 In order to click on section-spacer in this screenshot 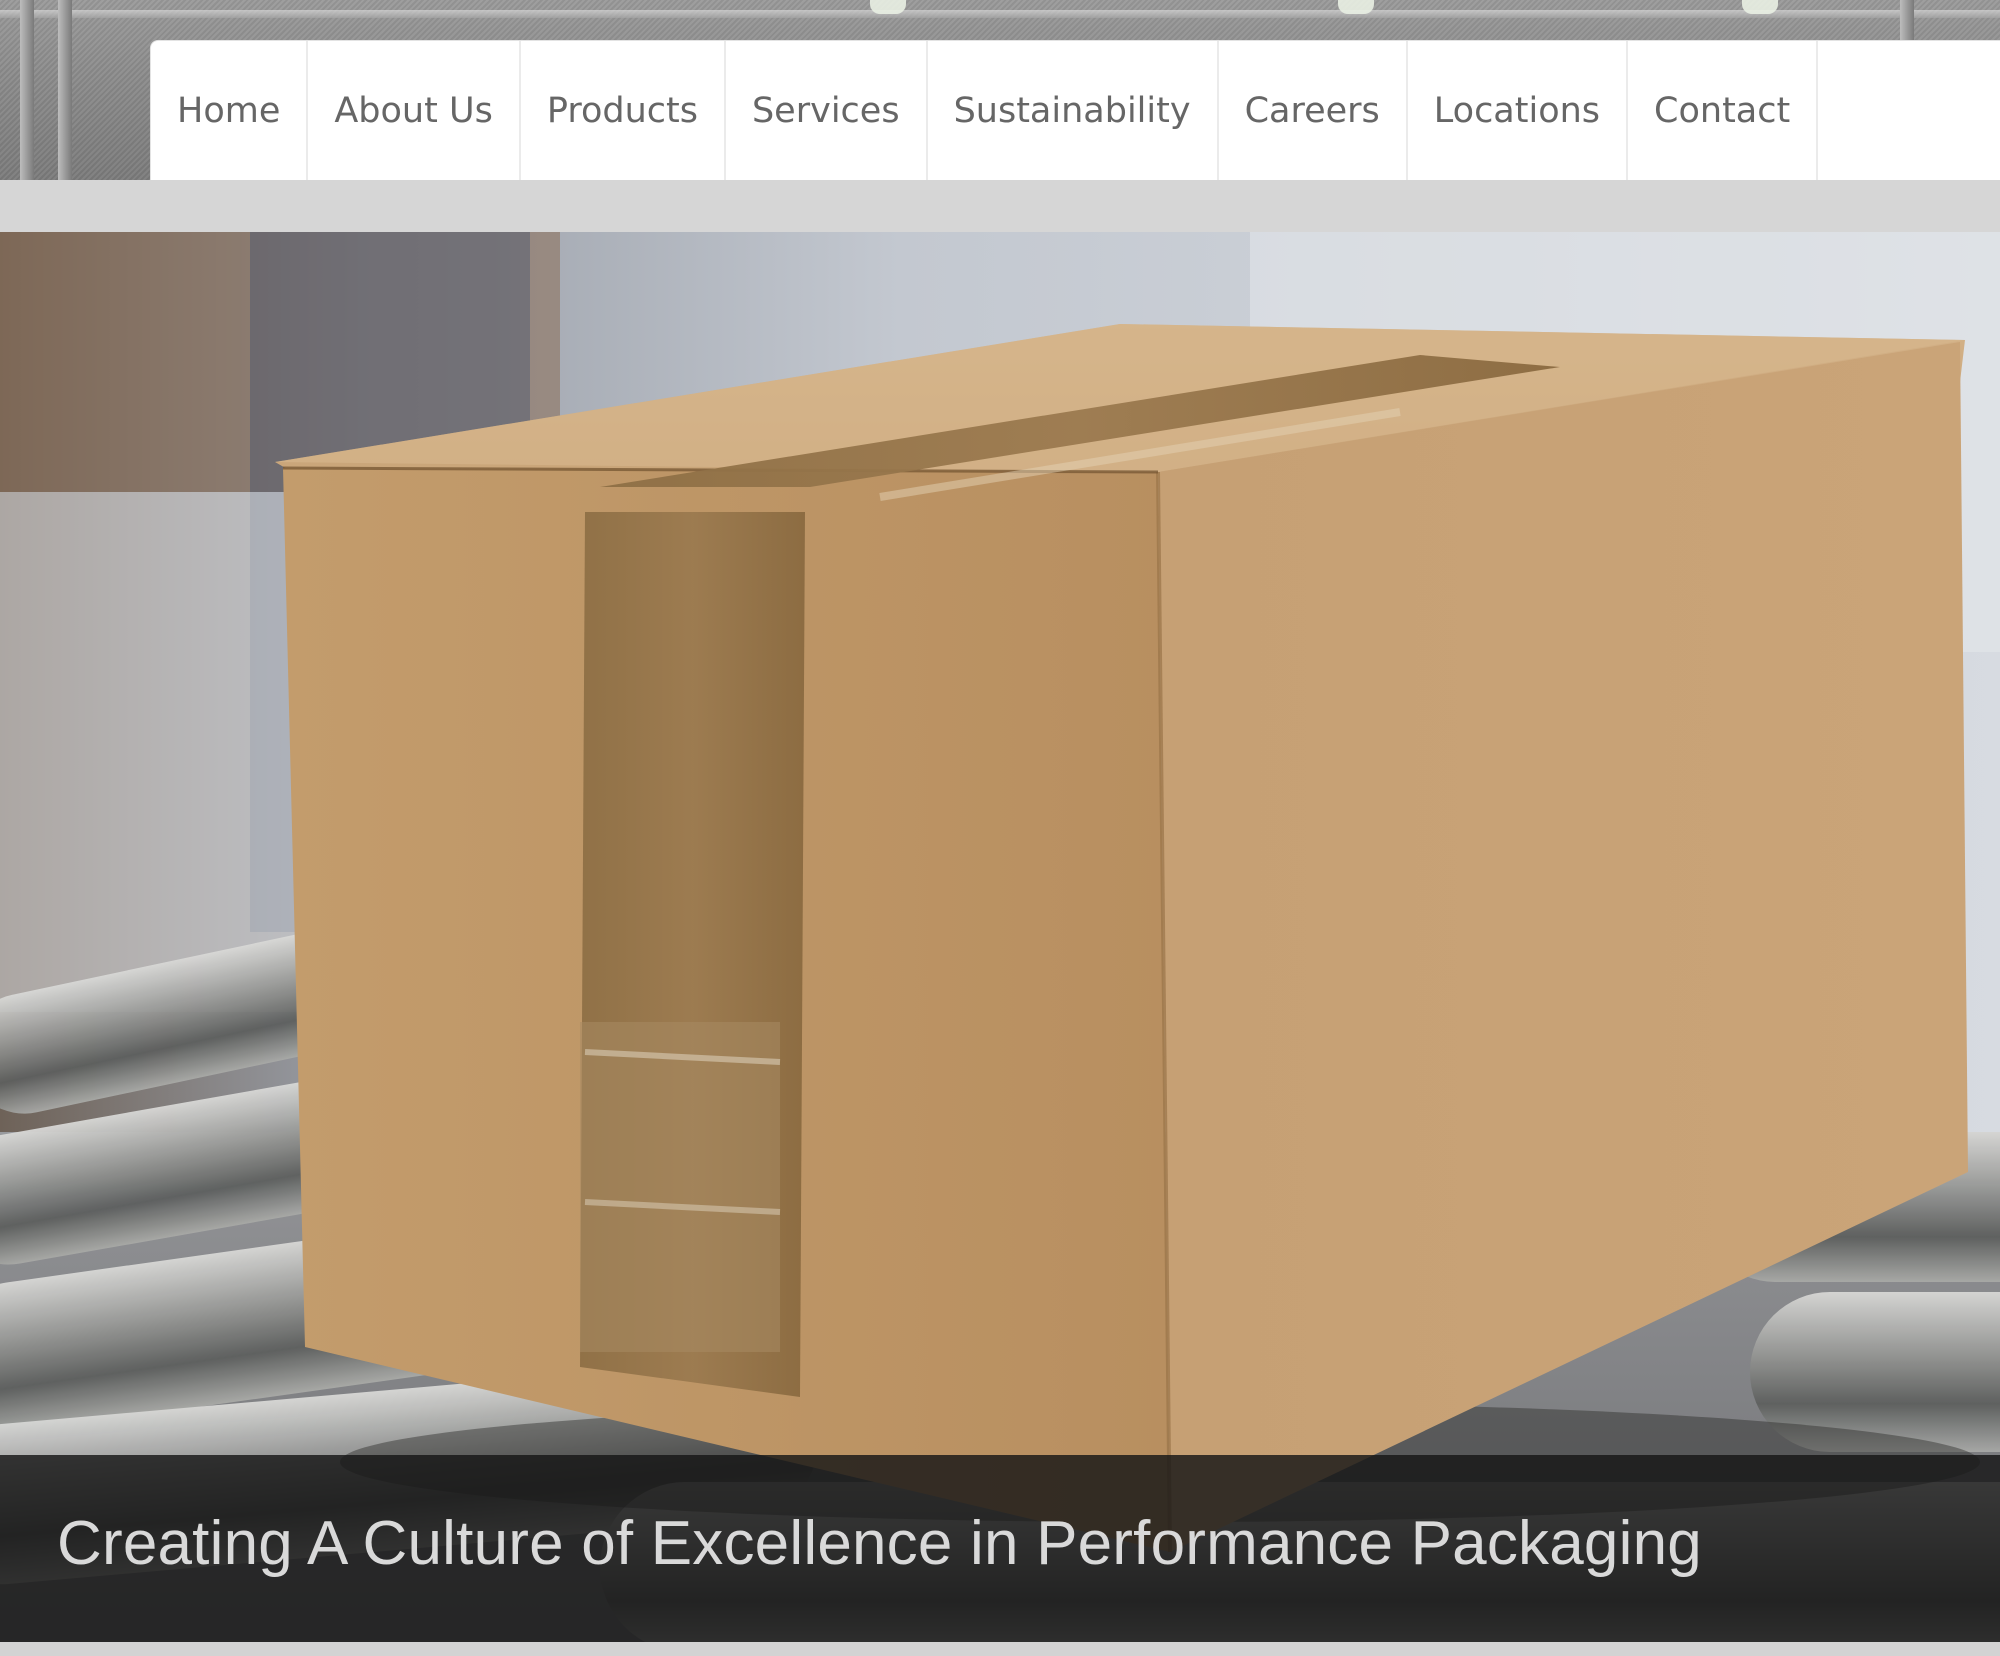, I will do `click(1000, 206)`.